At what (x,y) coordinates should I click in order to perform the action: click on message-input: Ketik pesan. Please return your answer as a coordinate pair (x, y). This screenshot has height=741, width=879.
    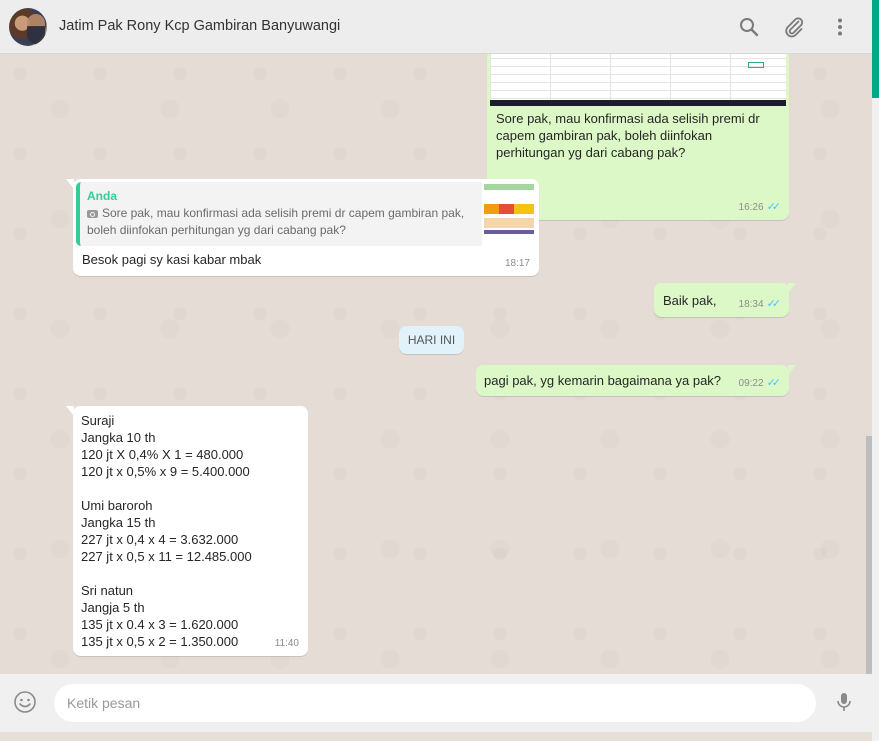
    Looking at the image, I should click on (435, 703).